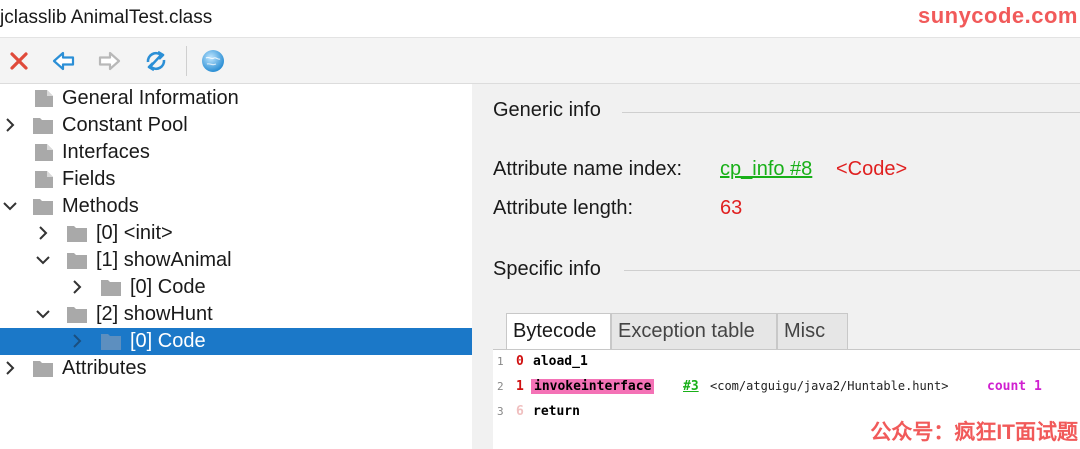 The image size is (1080, 449). What do you see at coordinates (104, 368) in the screenshot?
I see `tree-item-label: Attributes` at bounding box center [104, 368].